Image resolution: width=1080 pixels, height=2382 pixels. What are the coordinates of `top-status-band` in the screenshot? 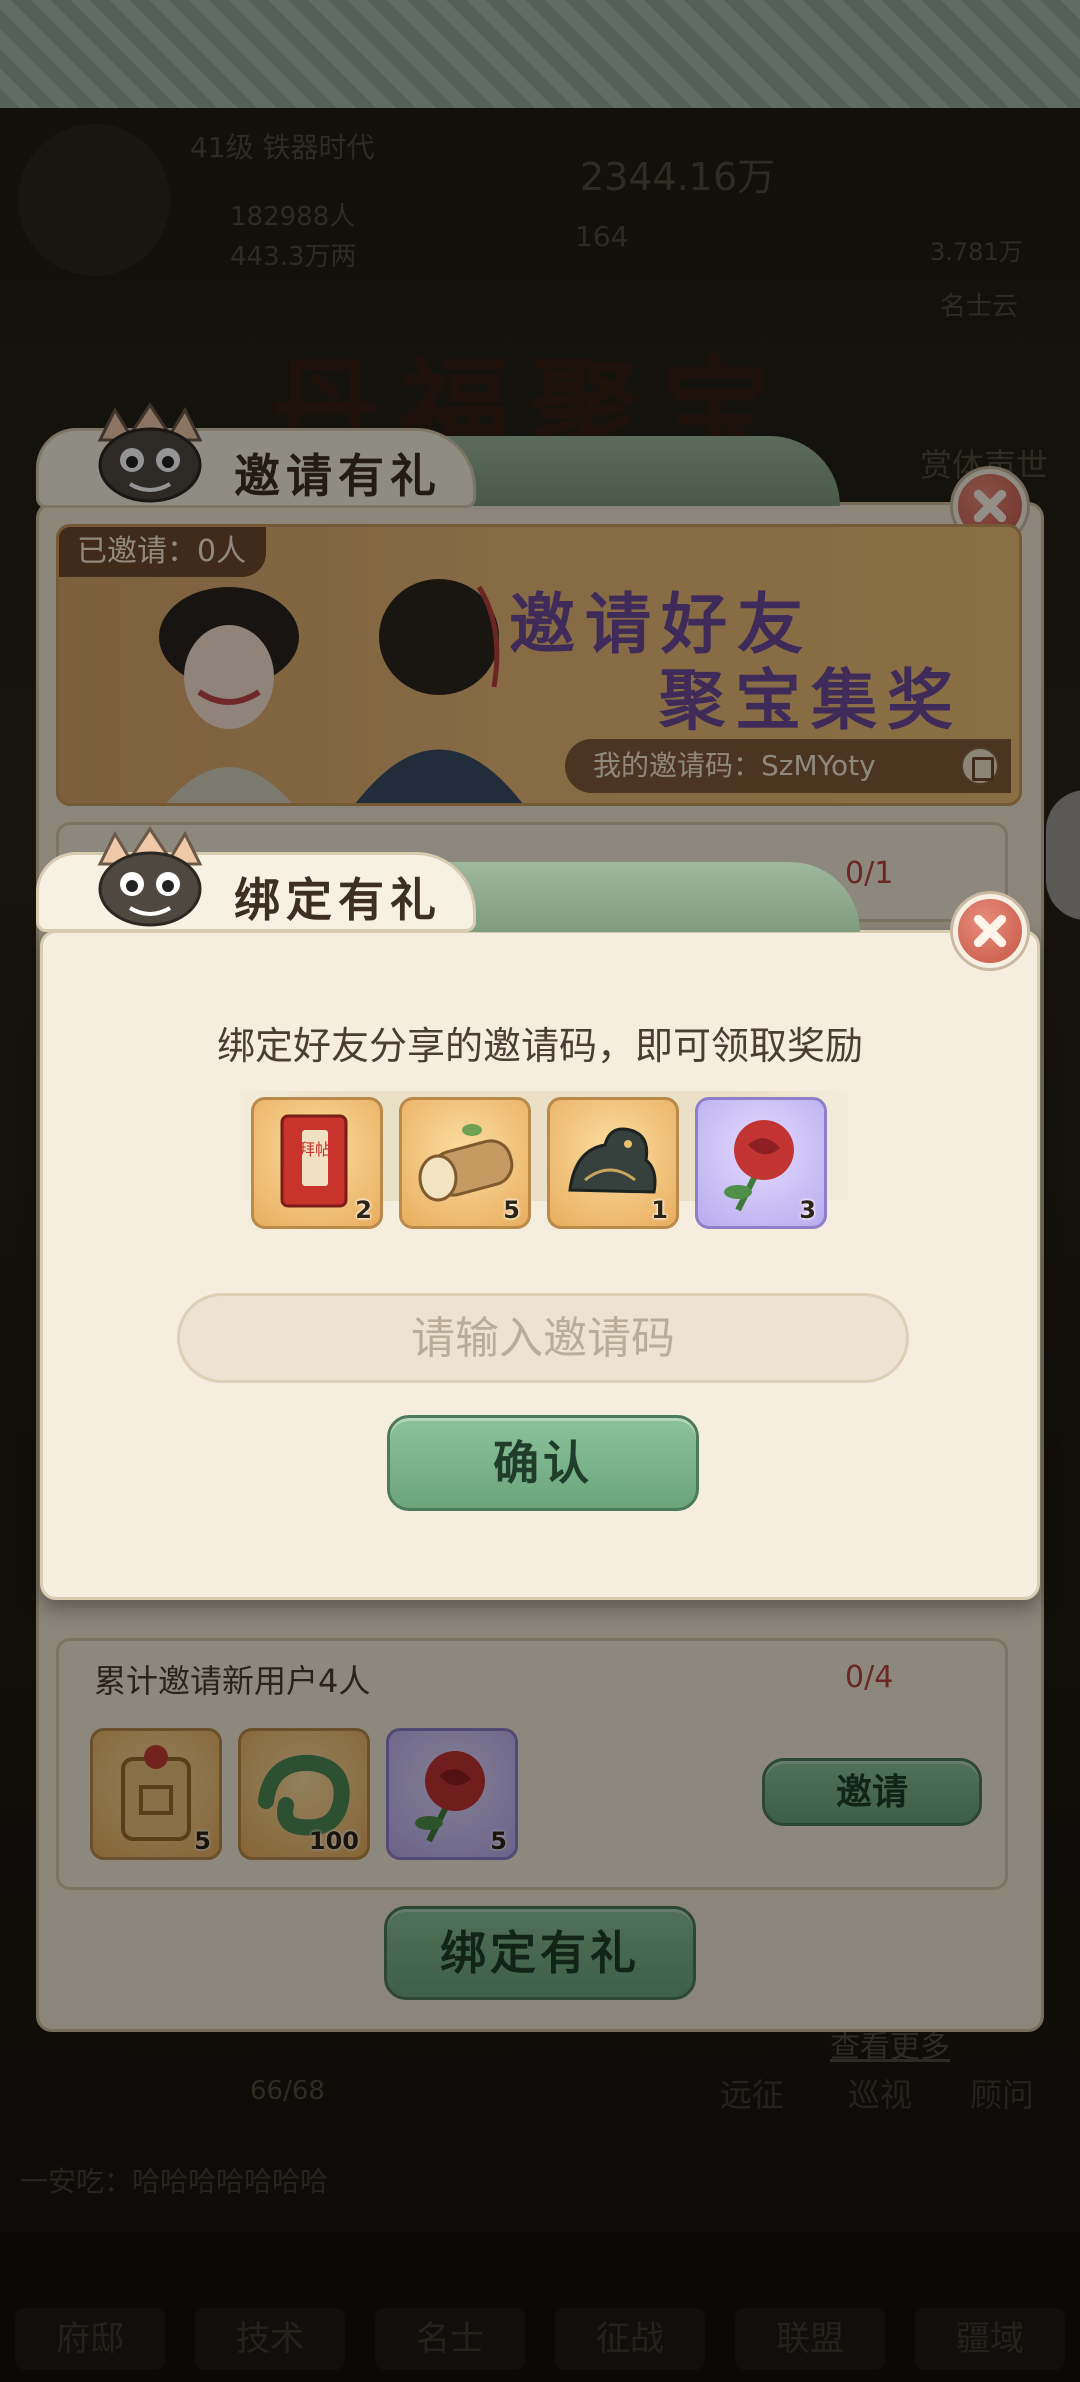 It's located at (540, 54).